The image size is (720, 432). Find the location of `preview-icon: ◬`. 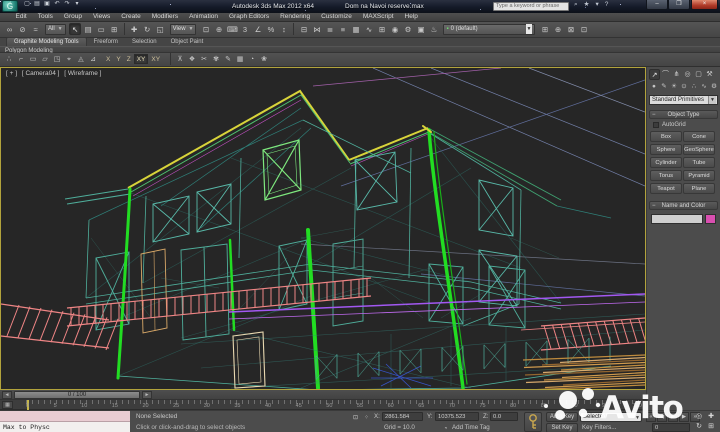

preview-icon: ◬ is located at coordinates (81, 59).